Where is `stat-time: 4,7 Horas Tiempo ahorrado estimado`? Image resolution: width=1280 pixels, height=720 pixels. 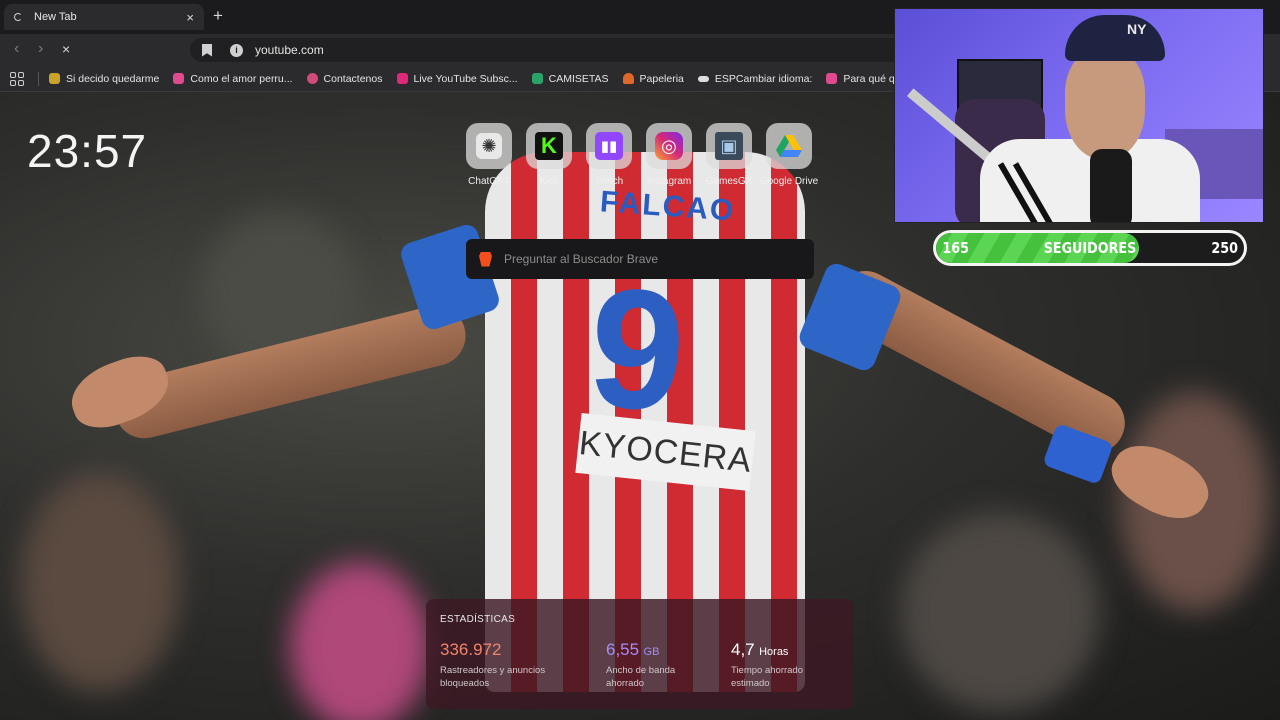 stat-time: 4,7 Horas Tiempo ahorrado estimado is located at coordinates (767, 665).